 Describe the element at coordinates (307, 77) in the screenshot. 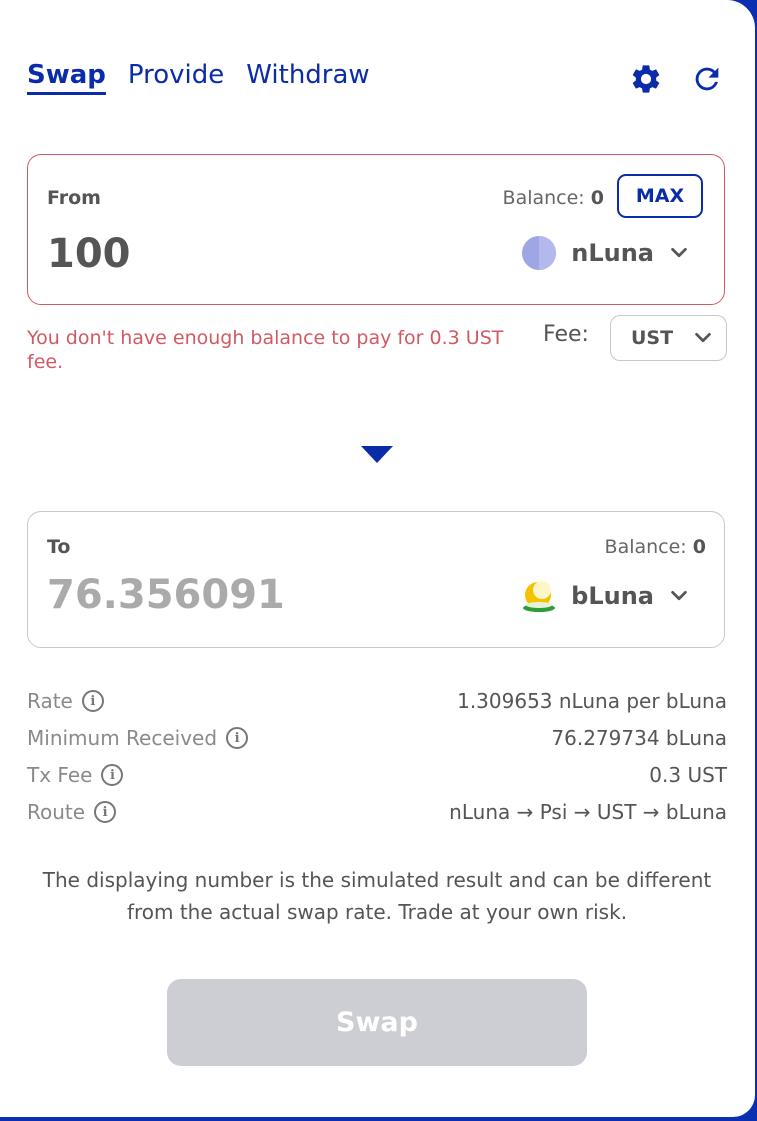

I see `tab-withdraw: Withdraw` at that location.